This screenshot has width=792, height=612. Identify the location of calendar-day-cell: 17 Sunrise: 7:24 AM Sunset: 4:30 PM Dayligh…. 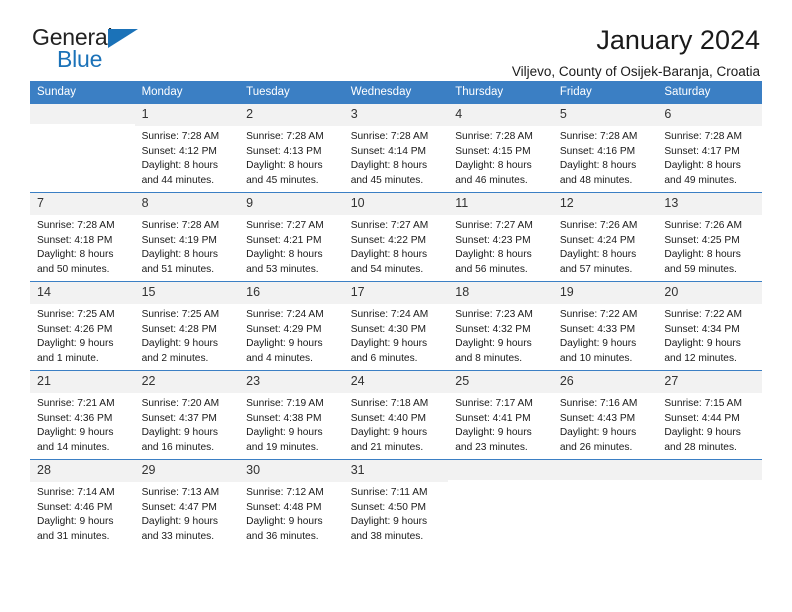
(396, 326).